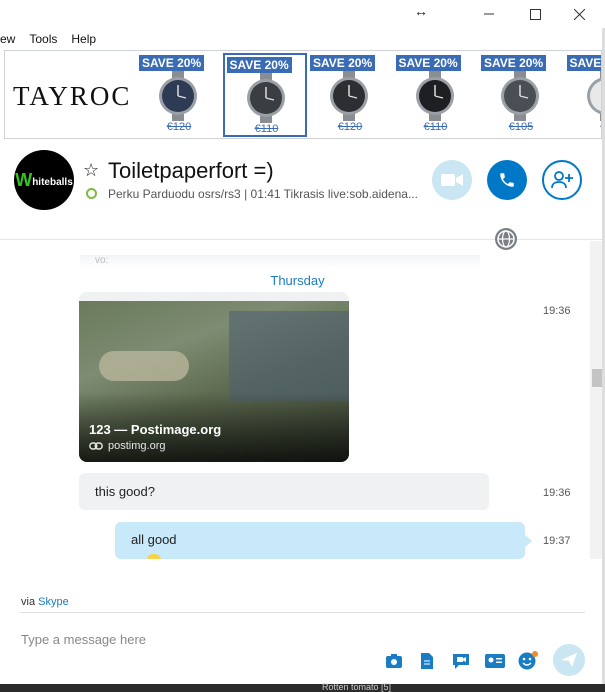 This screenshot has width=605, height=692. Describe the element at coordinates (506, 239) in the screenshot. I see `globe-icon` at that location.